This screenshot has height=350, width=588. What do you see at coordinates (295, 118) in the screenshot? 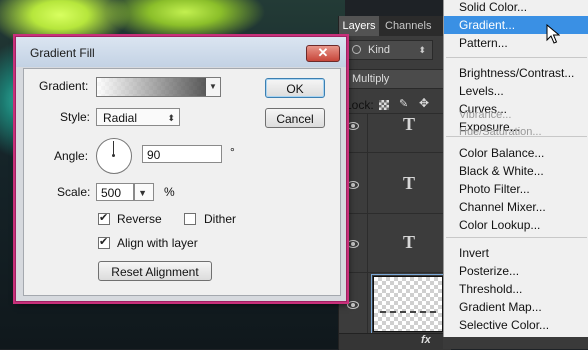
I see `cancel-button: Cancel` at bounding box center [295, 118].